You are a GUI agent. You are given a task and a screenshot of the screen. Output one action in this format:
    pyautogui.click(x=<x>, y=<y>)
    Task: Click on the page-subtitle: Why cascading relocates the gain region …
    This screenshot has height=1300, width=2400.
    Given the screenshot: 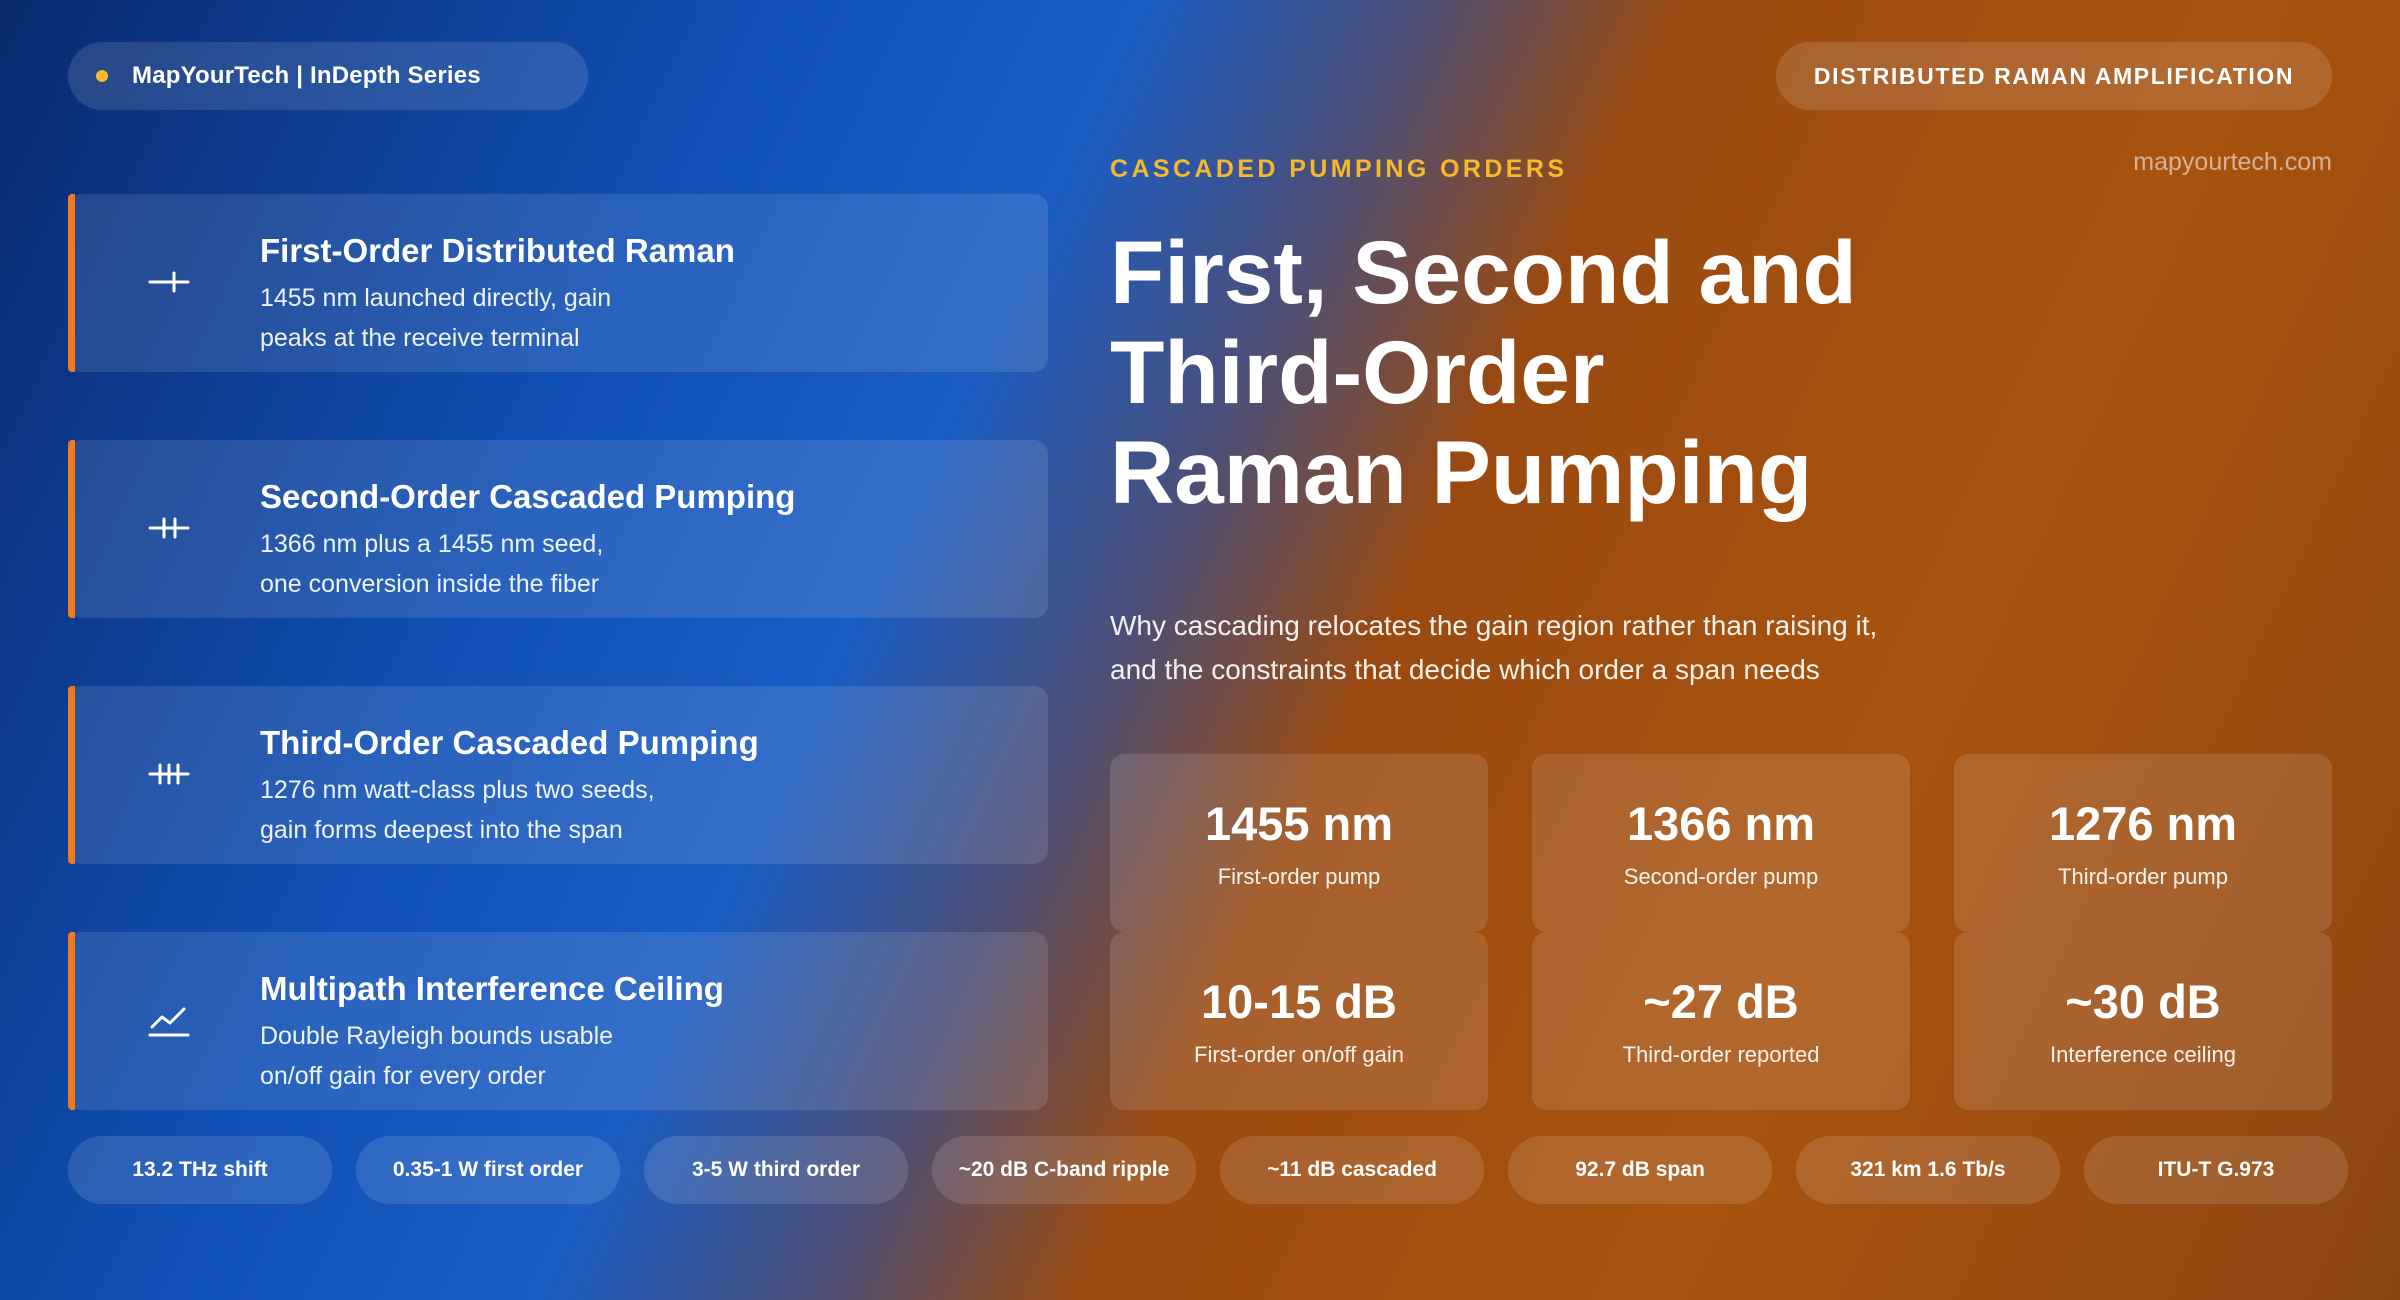 What is the action you would take?
    pyautogui.click(x=1494, y=647)
    